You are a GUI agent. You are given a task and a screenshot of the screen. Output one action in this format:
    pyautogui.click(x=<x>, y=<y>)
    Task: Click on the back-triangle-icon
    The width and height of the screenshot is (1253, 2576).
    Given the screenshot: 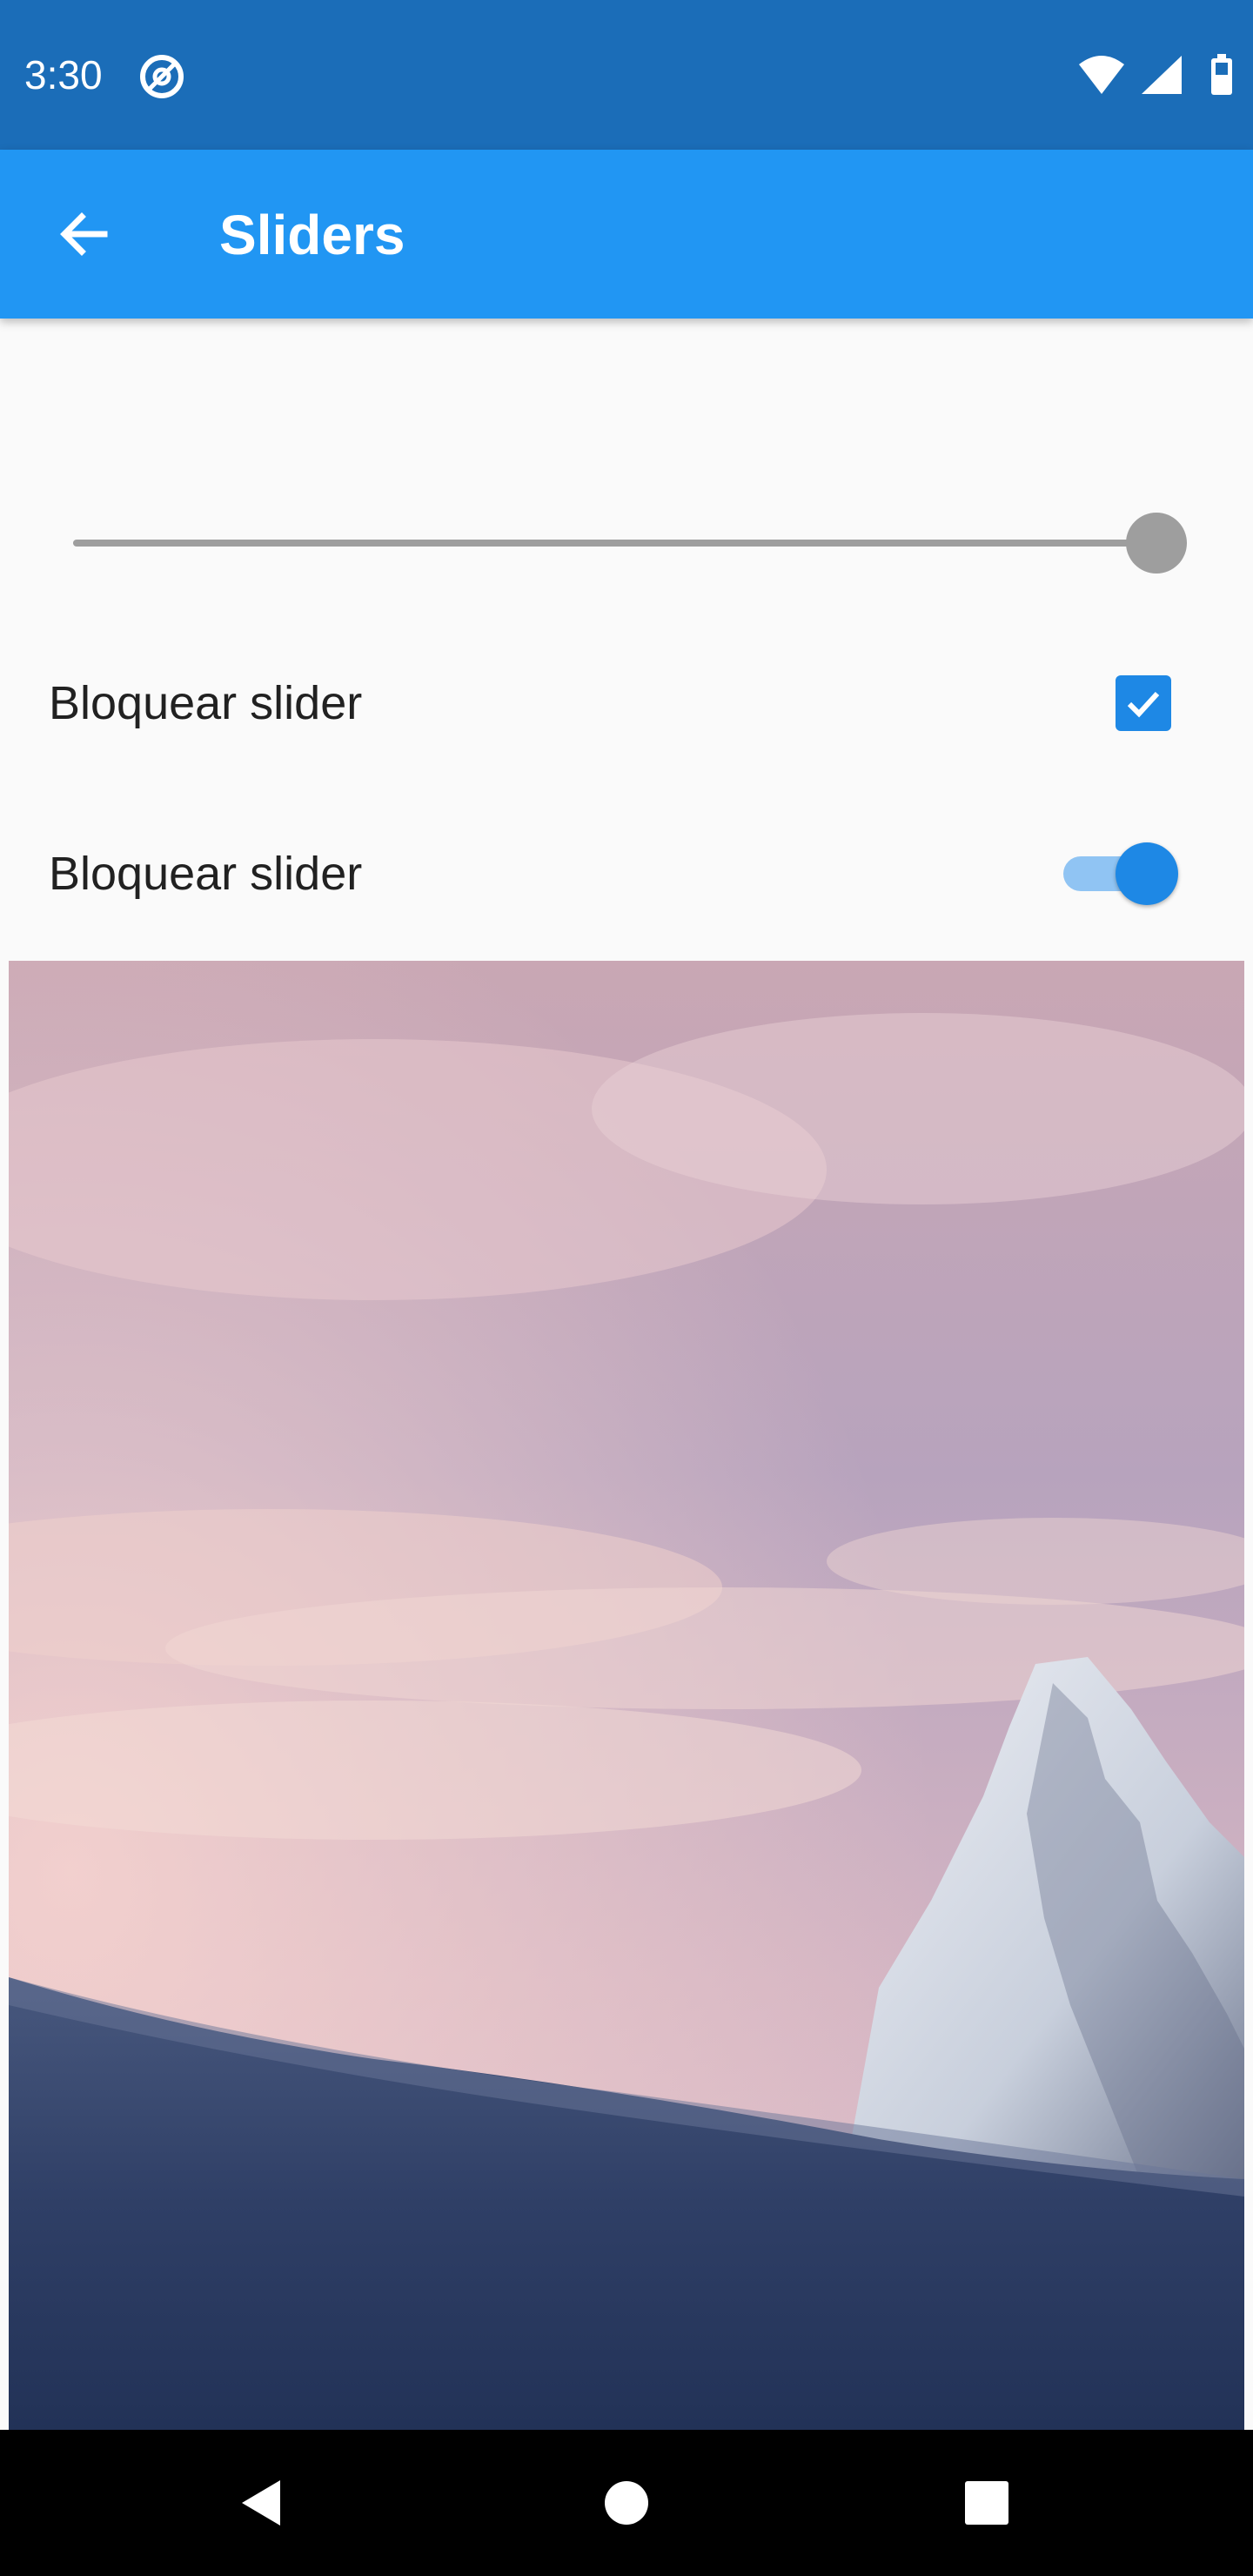 What is the action you would take?
    pyautogui.click(x=261, y=2503)
    